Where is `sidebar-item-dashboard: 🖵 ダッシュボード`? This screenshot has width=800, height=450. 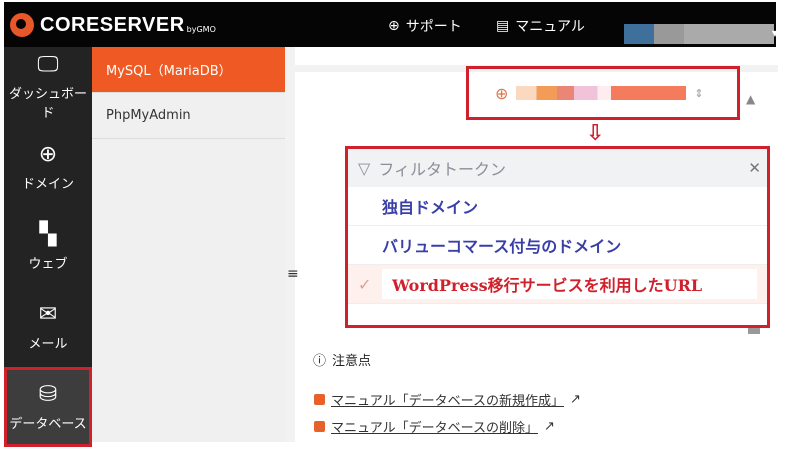 sidebar-item-dashboard: 🖵 ダッシュボード is located at coordinates (48, 87).